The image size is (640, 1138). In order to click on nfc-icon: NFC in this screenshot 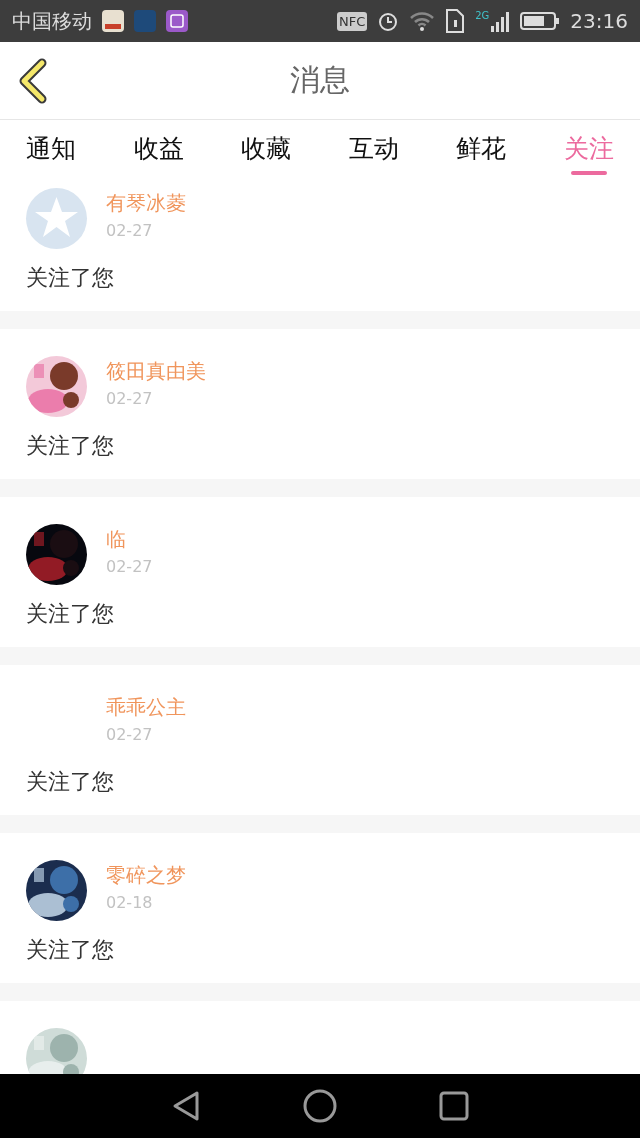, I will do `click(352, 21)`.